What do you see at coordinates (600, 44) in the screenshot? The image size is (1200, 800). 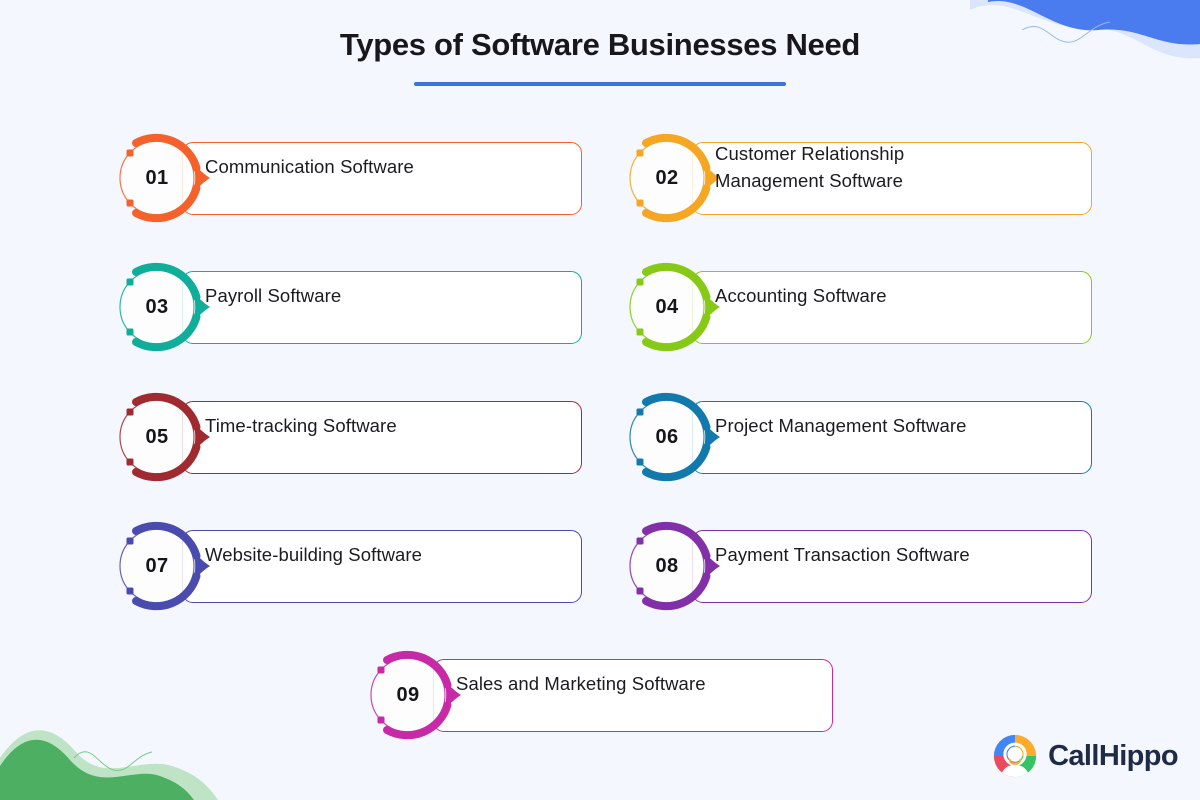 I see `page-title: Types of Software Businesses Need` at bounding box center [600, 44].